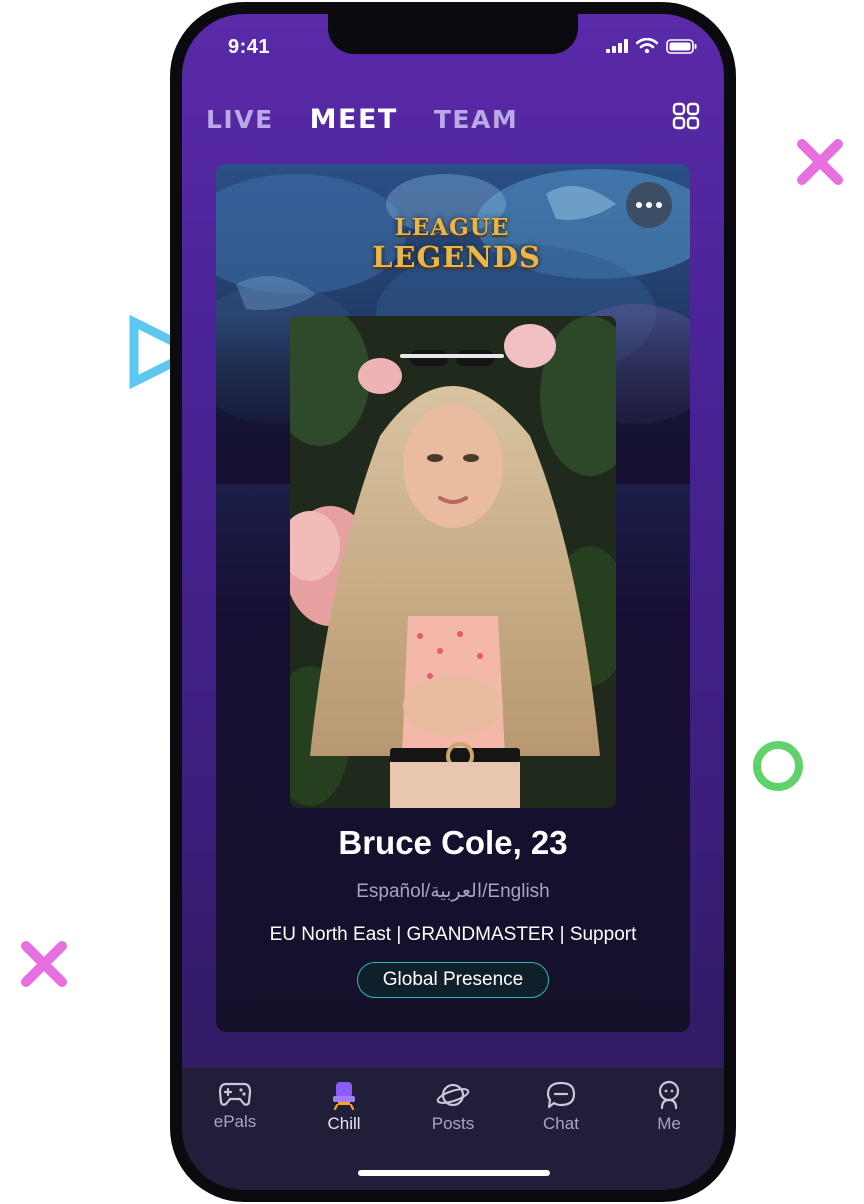 This screenshot has width=864, height=1204. I want to click on global-presence-badge: Global Presence, so click(453, 980).